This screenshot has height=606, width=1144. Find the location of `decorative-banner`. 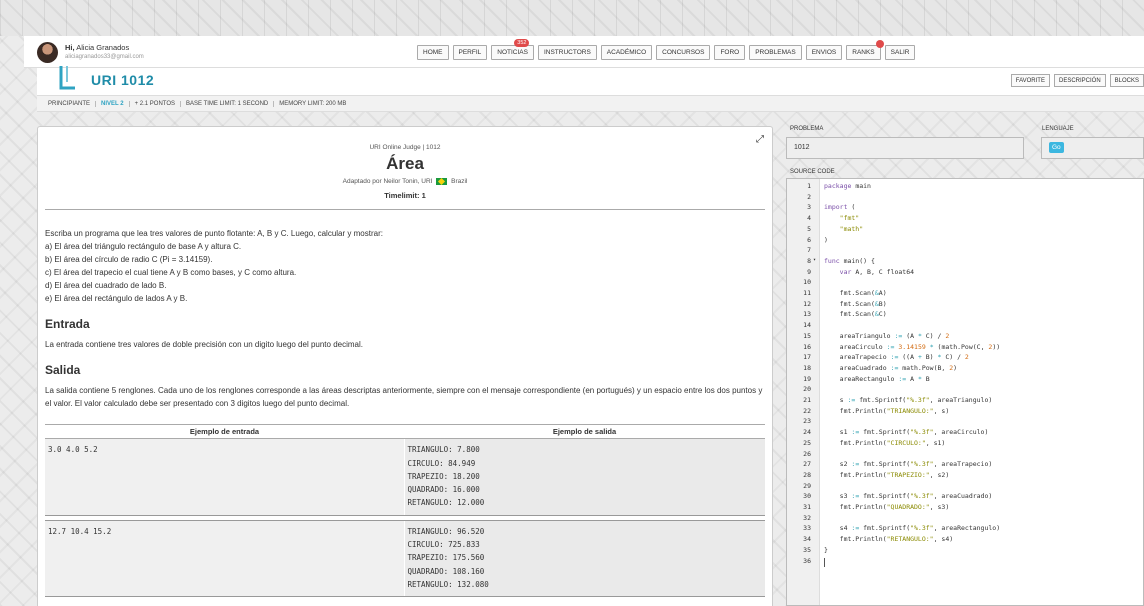

decorative-banner is located at coordinates (572, 18).